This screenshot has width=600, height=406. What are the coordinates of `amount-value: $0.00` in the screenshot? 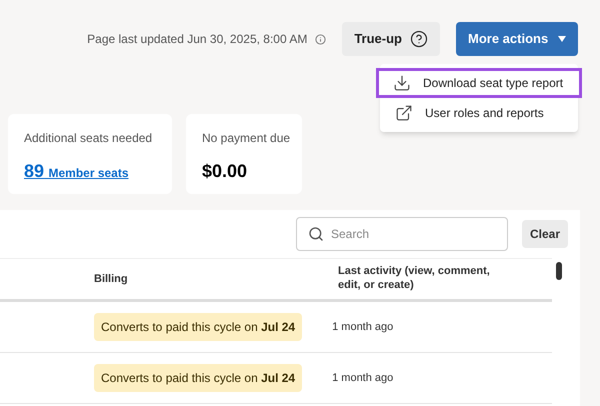 It's located at (225, 171).